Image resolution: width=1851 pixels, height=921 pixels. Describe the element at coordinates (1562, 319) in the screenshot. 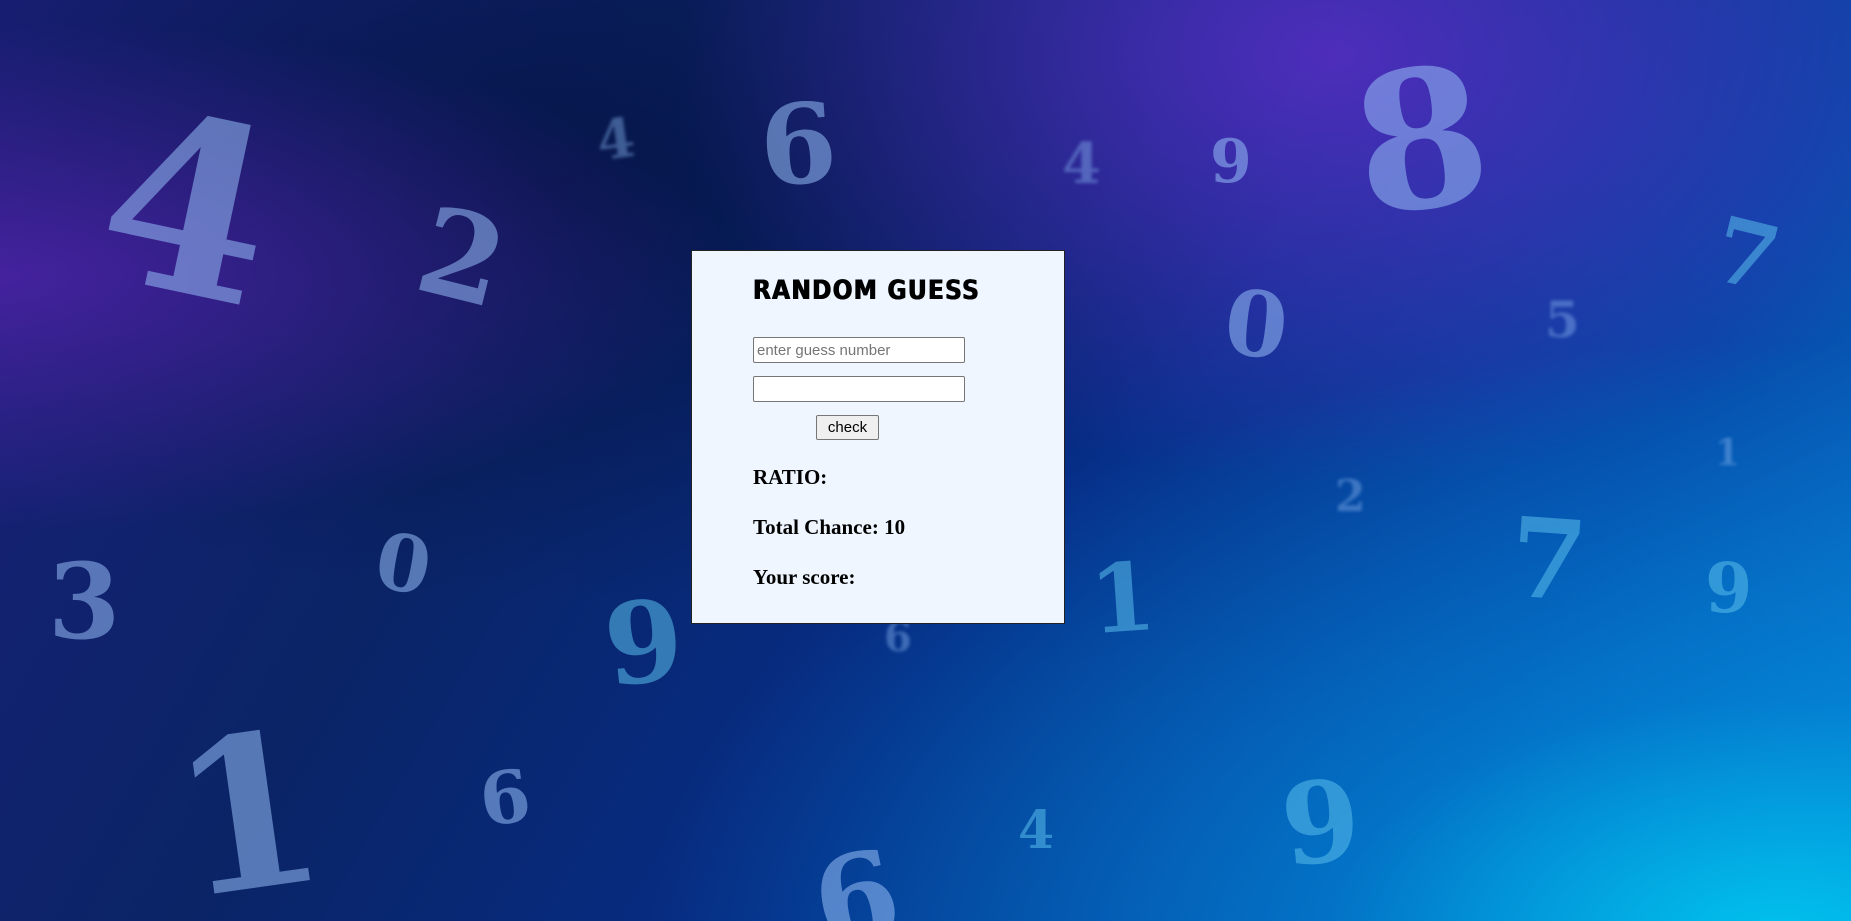

I see `background-digit: 5` at that location.